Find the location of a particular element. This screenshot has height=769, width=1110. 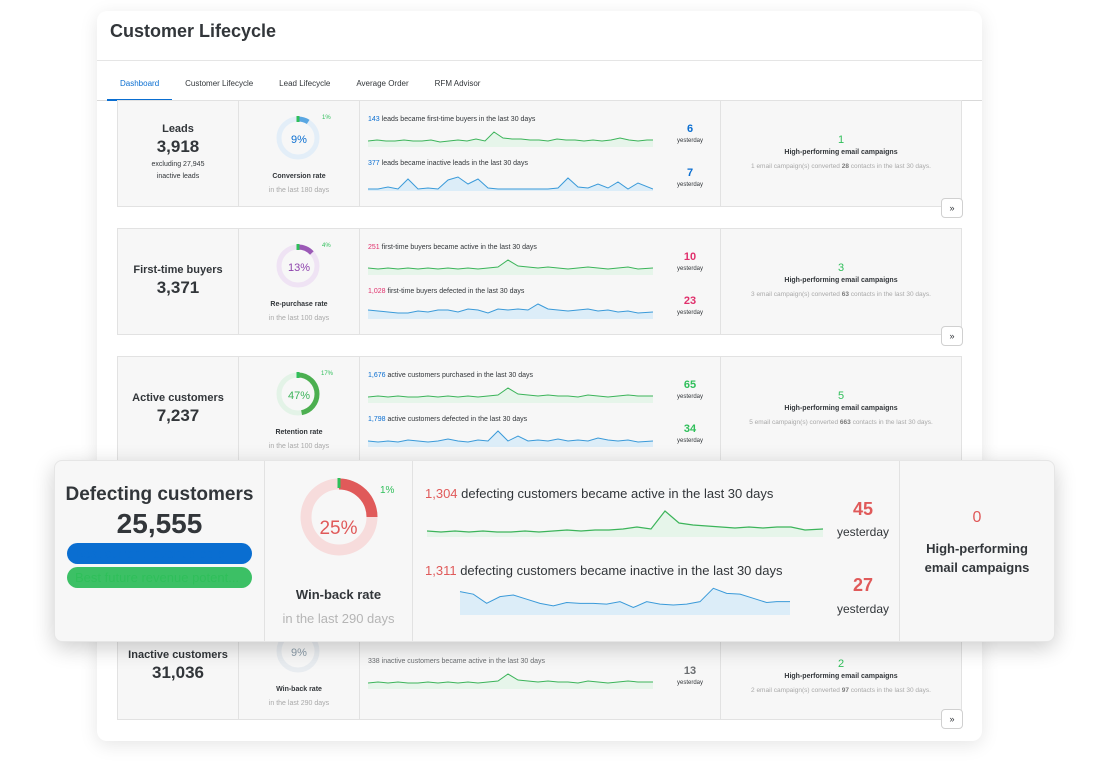

segment-name: Leads is located at coordinates (178, 129).